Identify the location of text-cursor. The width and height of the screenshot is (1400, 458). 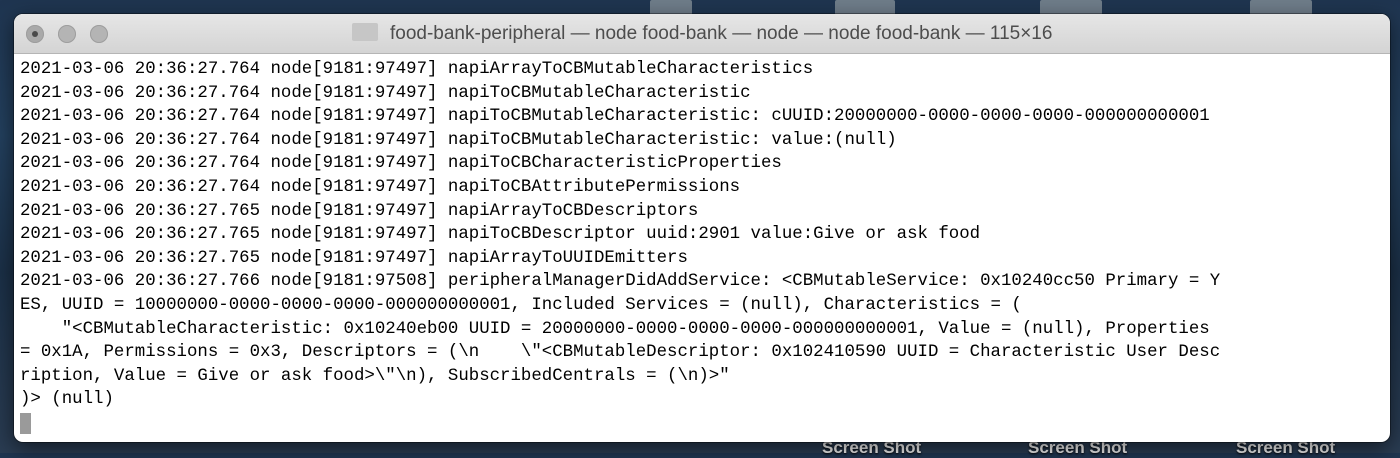
(25, 423).